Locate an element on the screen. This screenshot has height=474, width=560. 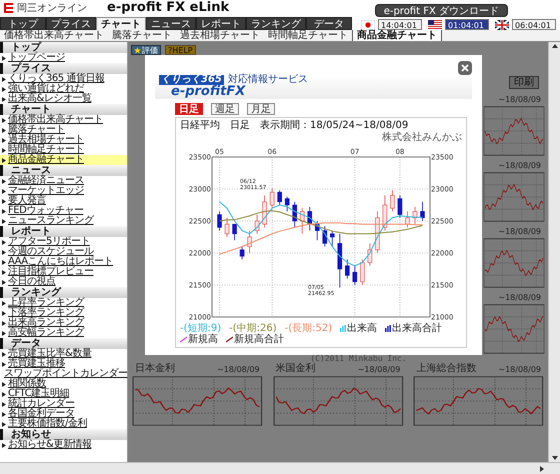
period-tab: 月足 is located at coordinates (261, 109).